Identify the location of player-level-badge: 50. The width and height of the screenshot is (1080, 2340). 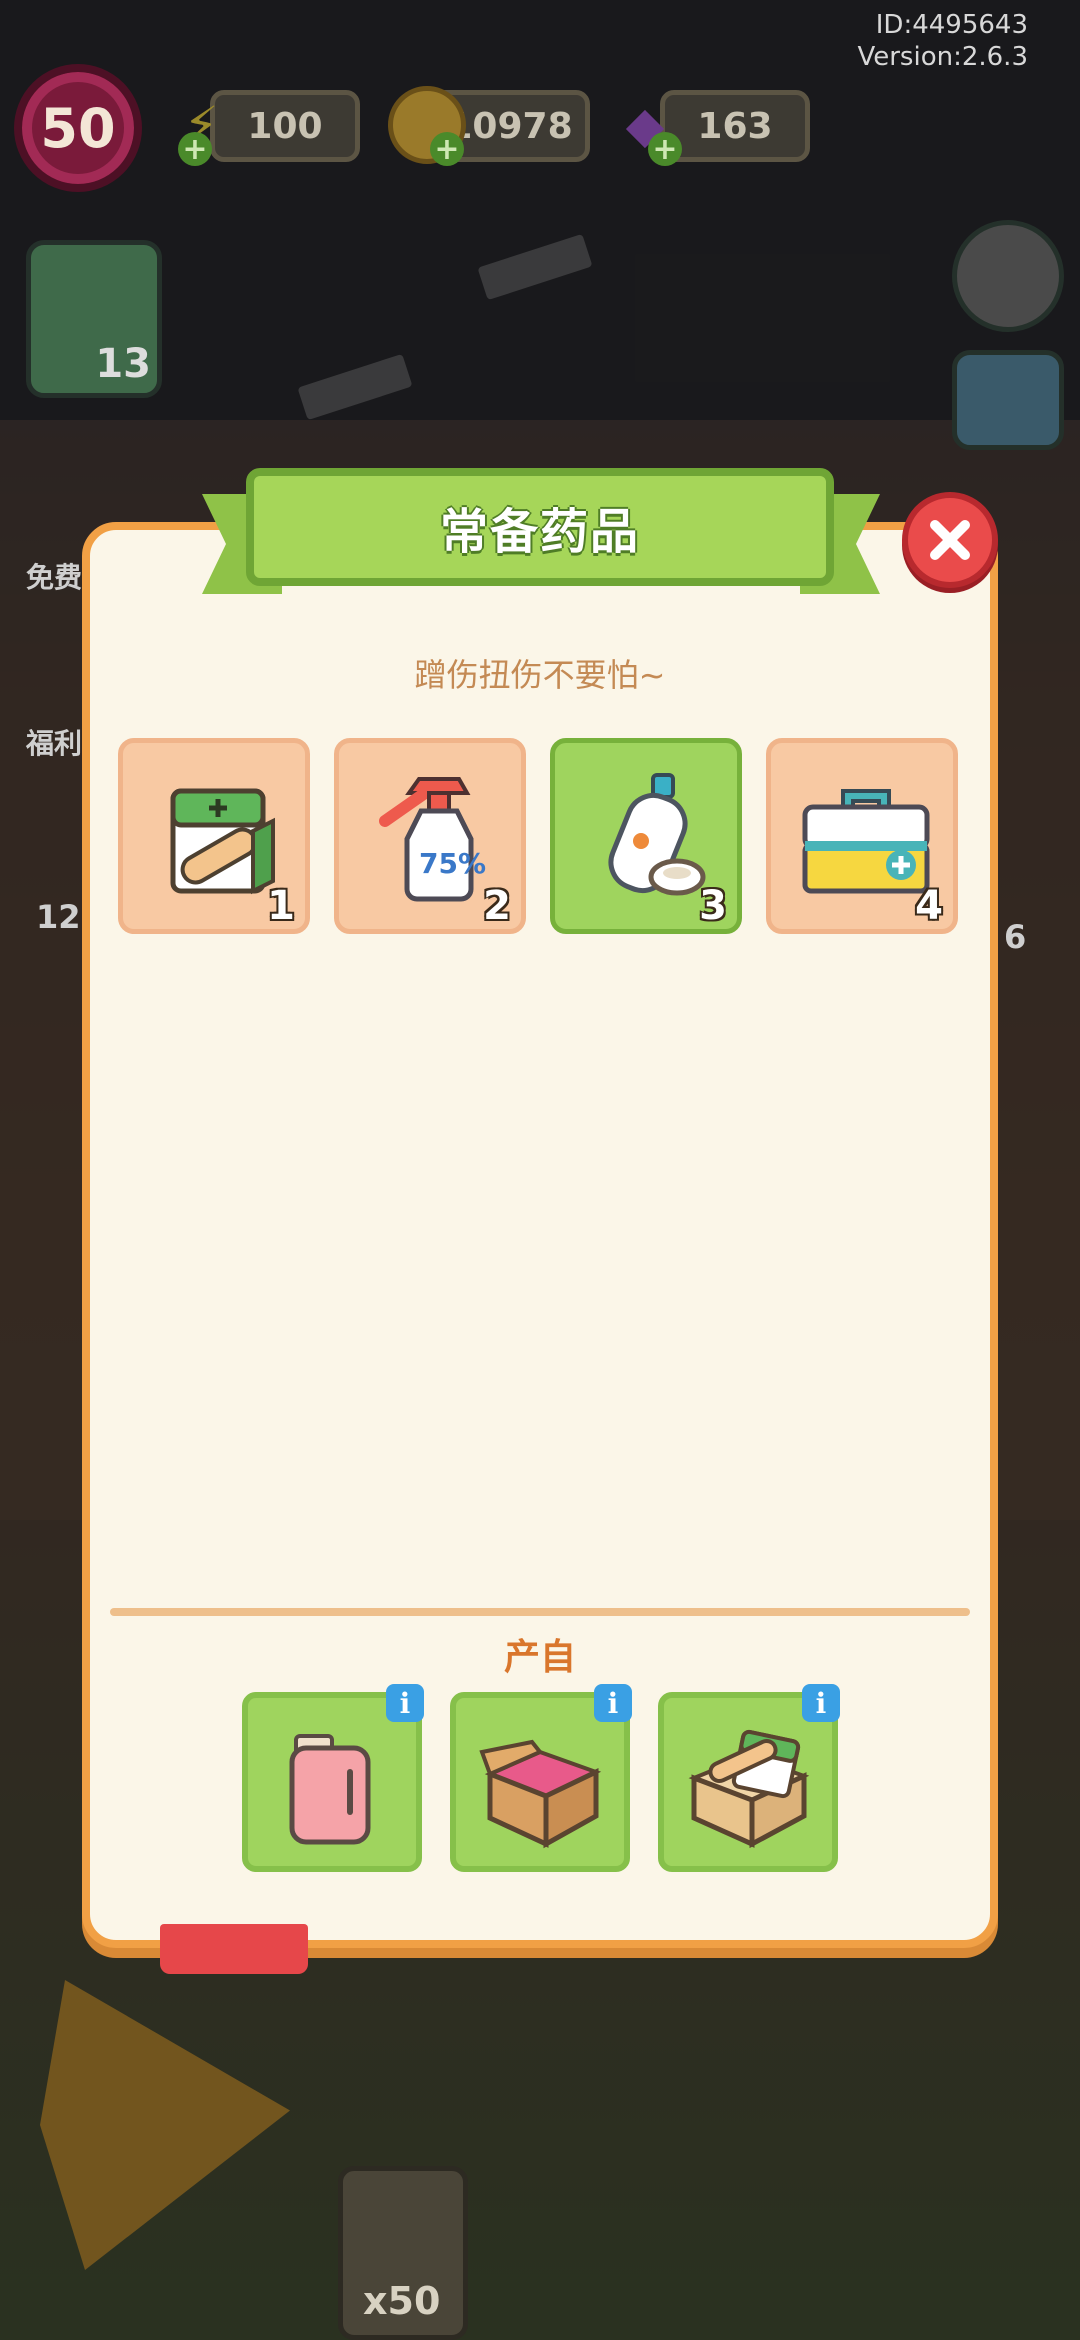
(78, 128).